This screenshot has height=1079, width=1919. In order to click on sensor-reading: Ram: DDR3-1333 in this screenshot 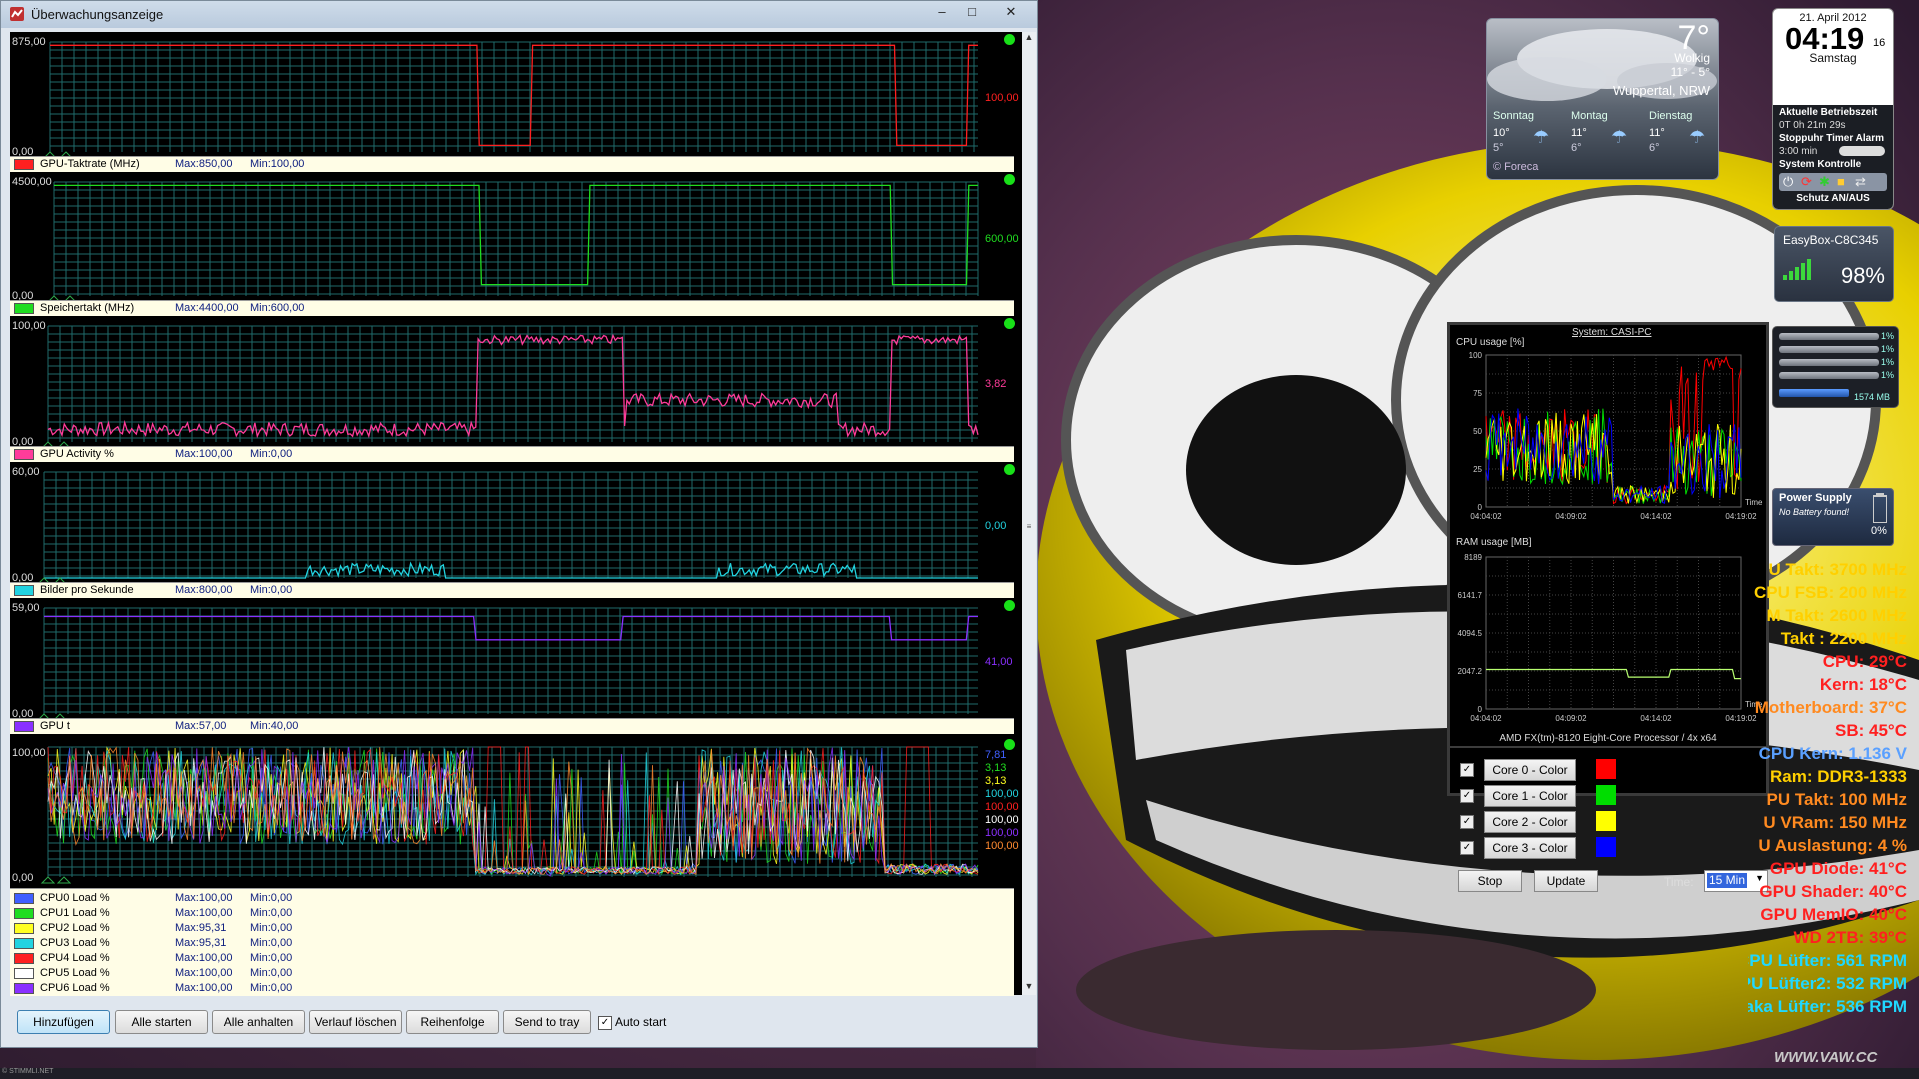, I will do `click(1838, 776)`.